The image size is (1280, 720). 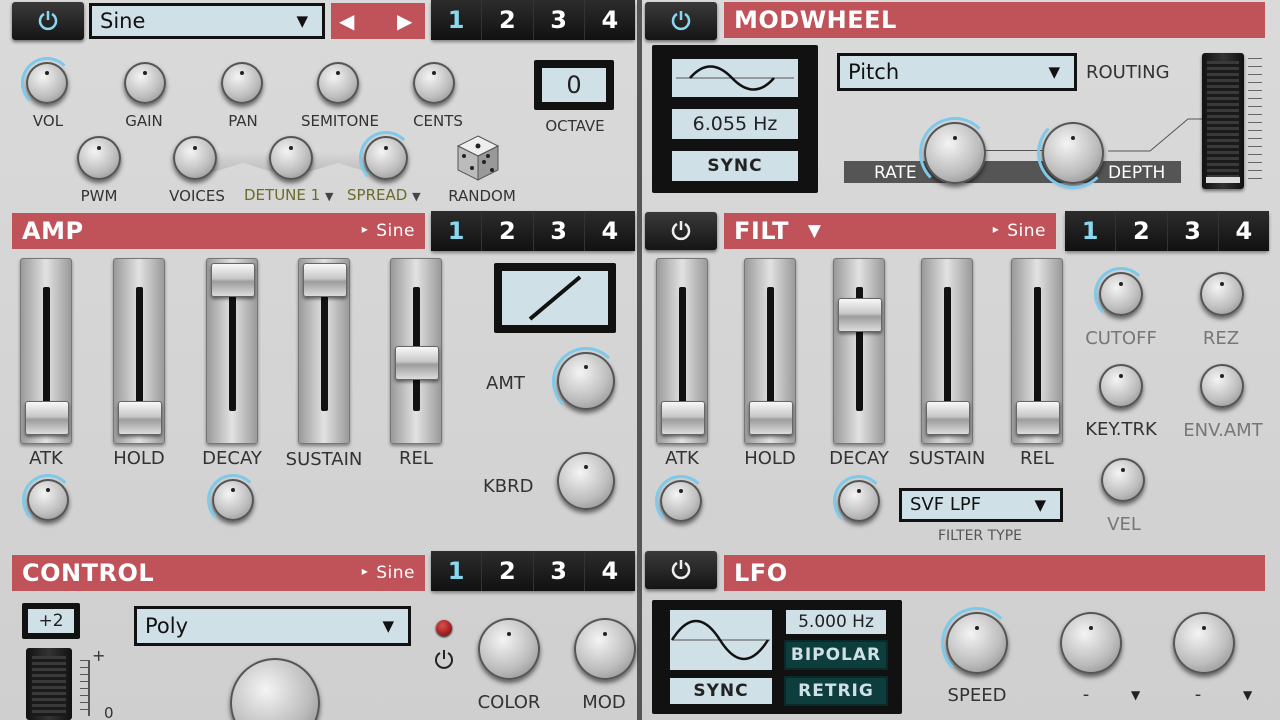 I want to click on control-tab-4: 4, so click(x=609, y=571).